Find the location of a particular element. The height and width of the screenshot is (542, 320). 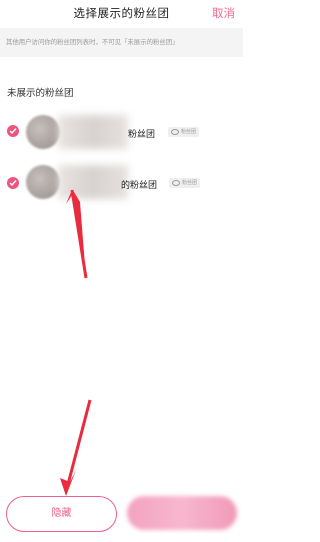

bottom-bar: 隐藏 is located at coordinates (121, 511).